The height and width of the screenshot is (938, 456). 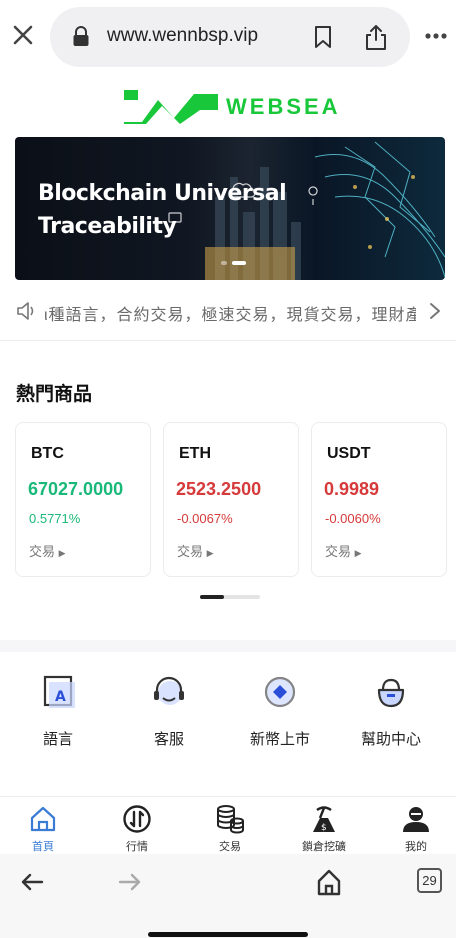 I want to click on headset-icon, so click(x=169, y=690).